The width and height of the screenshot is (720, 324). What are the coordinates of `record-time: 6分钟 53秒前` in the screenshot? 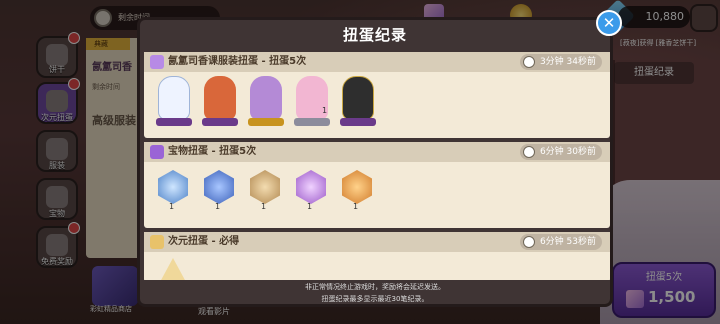 It's located at (560, 242).